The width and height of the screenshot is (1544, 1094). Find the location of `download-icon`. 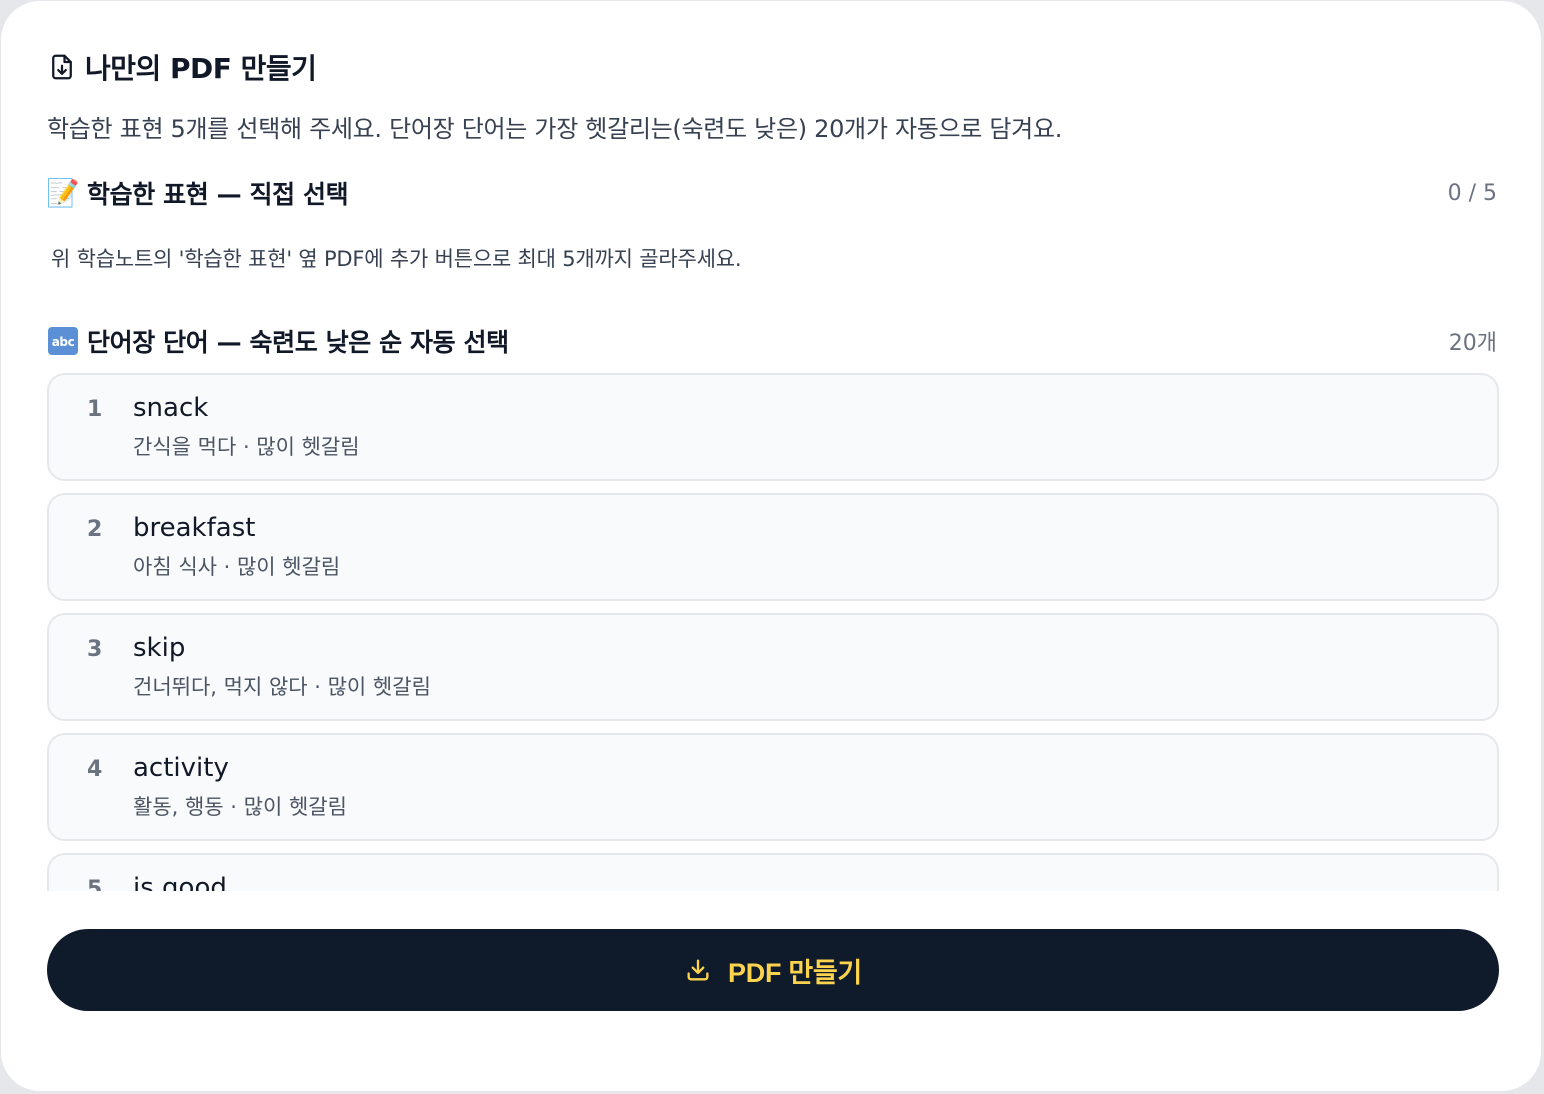

download-icon is located at coordinates (698, 970).